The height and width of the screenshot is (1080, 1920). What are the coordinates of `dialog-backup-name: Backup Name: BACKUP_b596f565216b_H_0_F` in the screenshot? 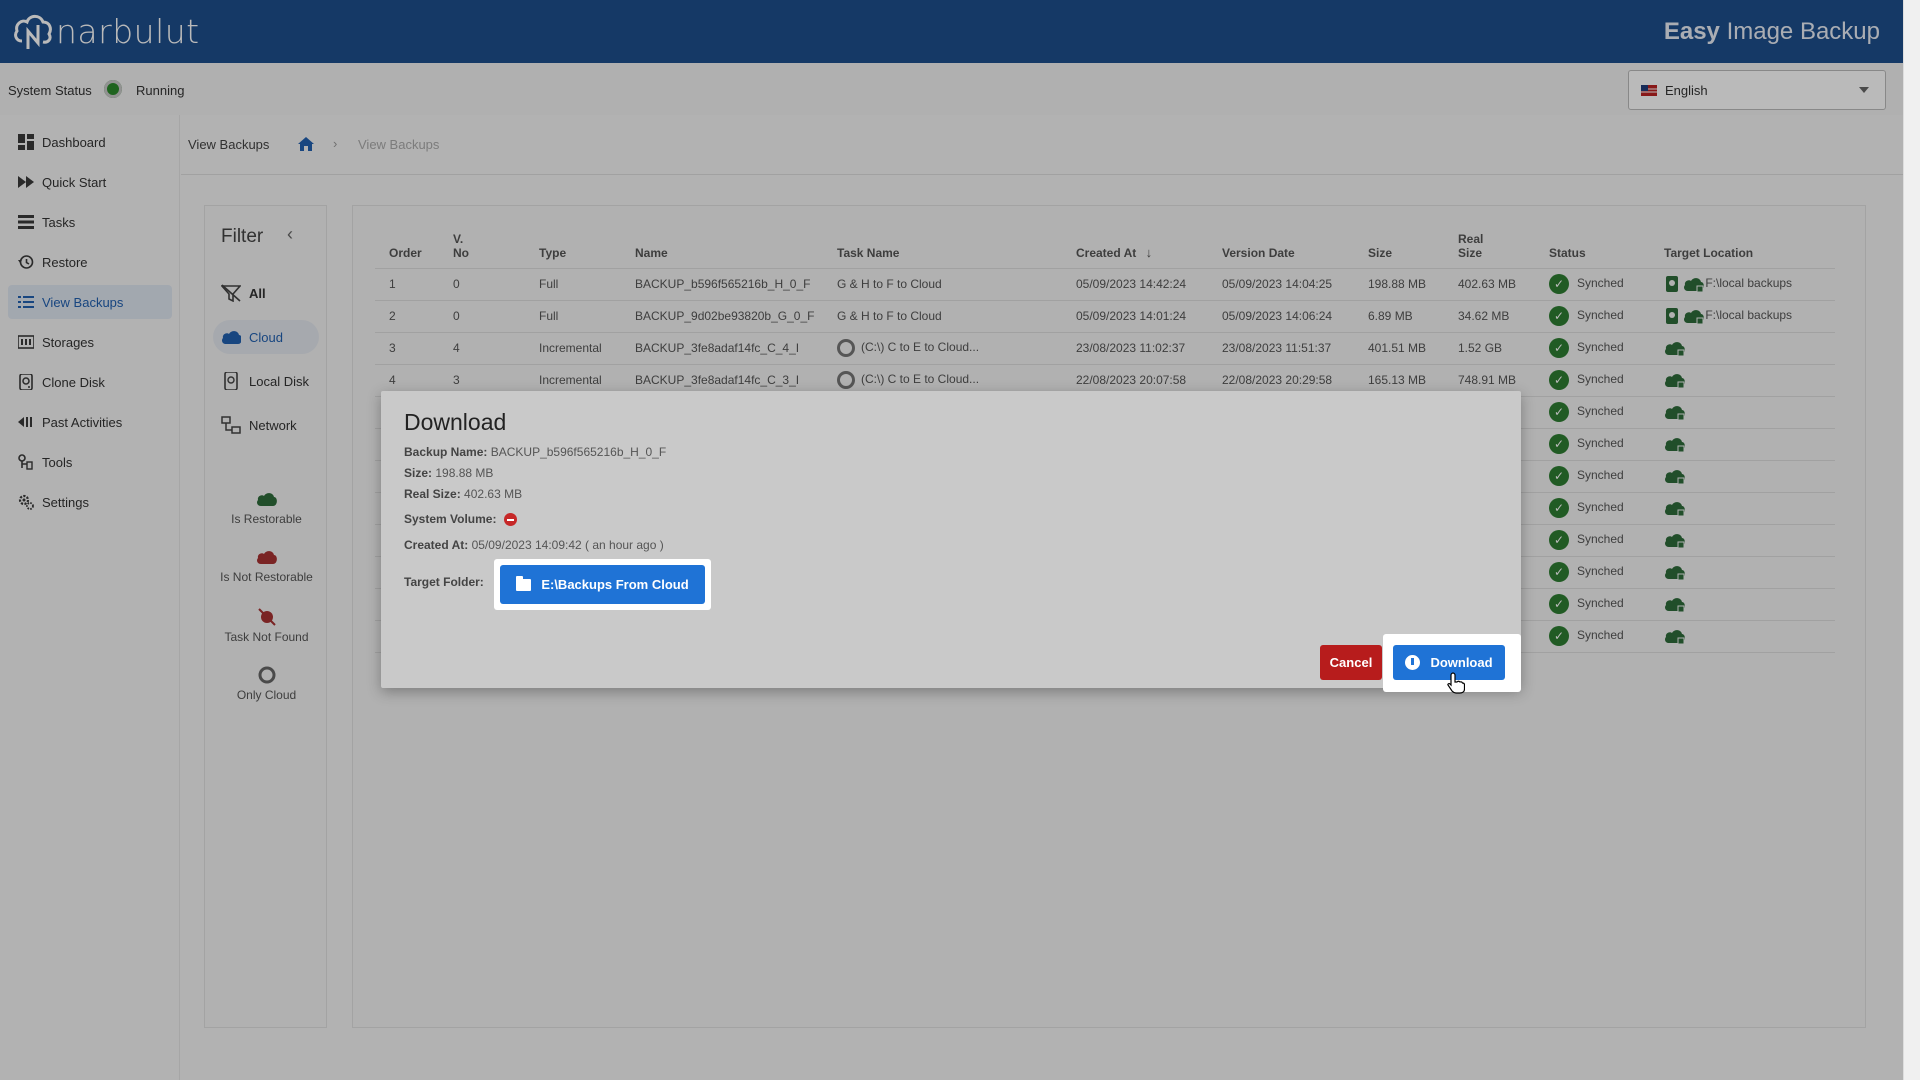 It's located at (535, 452).